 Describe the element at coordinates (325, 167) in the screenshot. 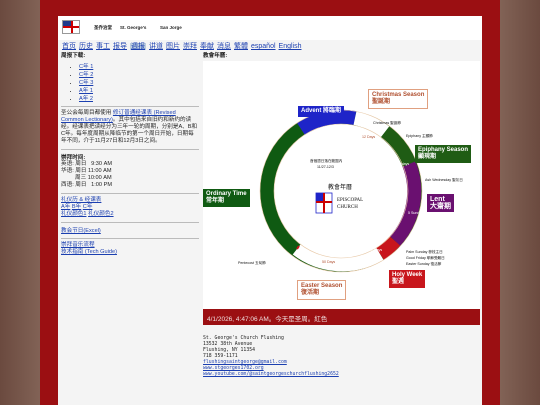

I see `advent-note-2: 11/27-12/3` at that location.